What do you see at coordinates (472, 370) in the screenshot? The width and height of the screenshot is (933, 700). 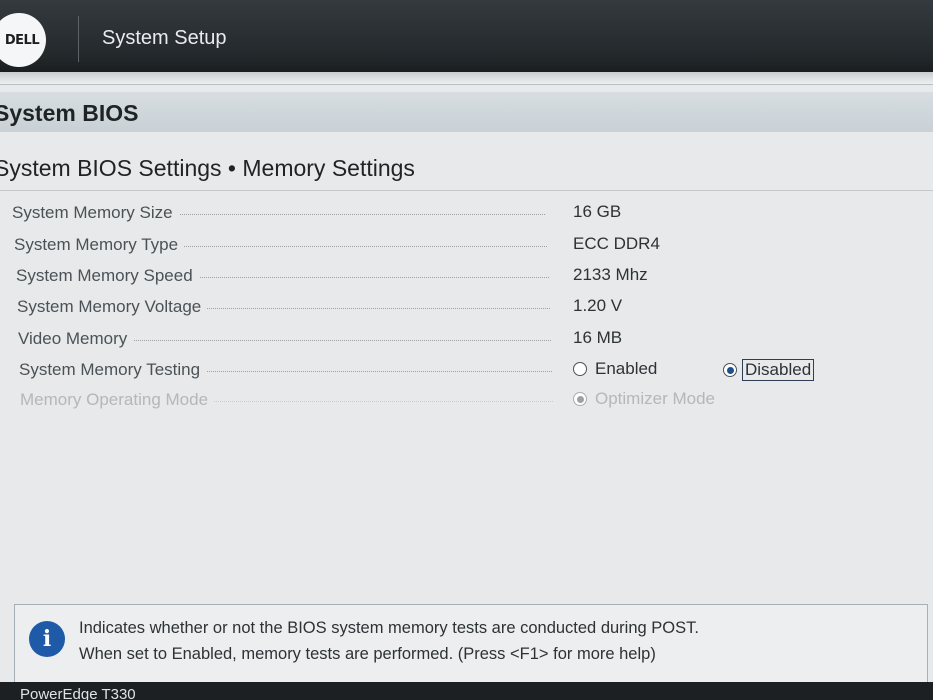 I see `setting-row-memory-testing: System Memory Testing Enabled Disabled` at bounding box center [472, 370].